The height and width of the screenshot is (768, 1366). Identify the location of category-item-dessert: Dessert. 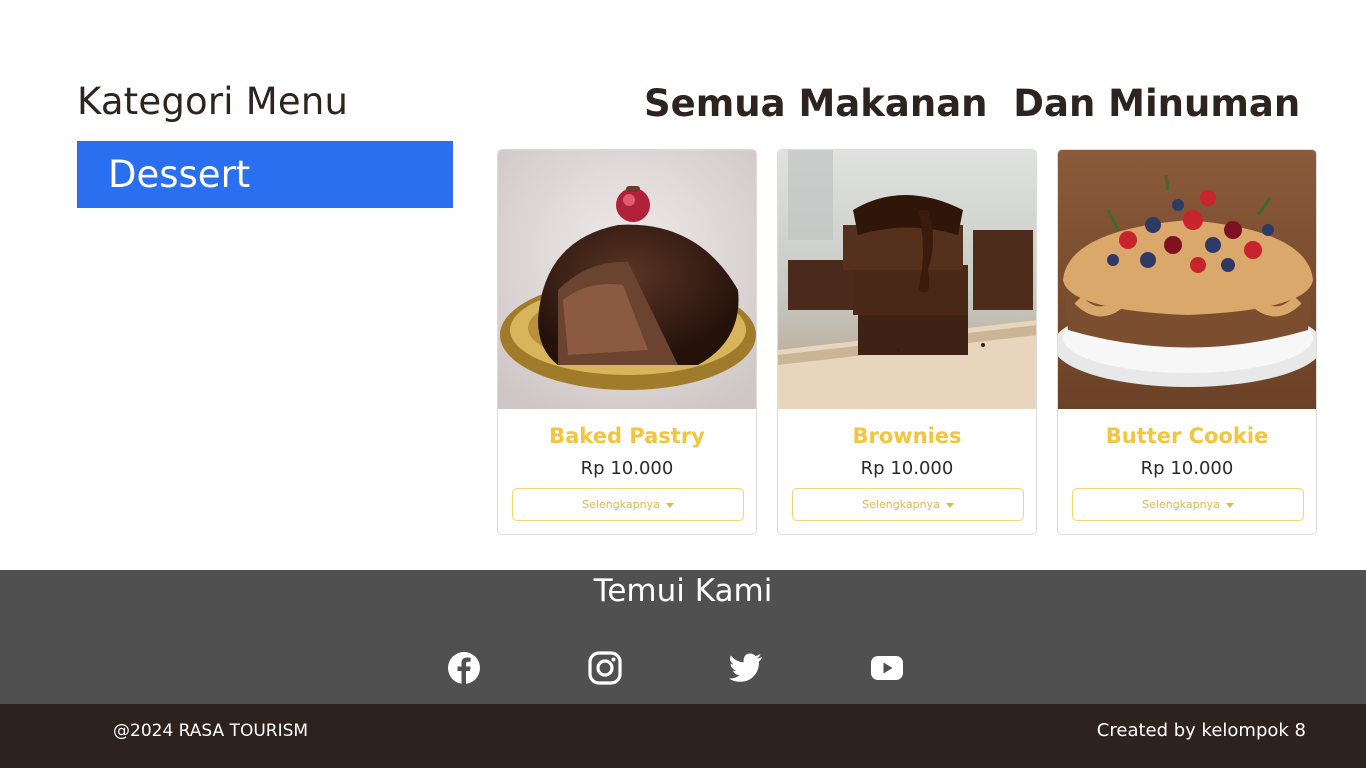
(265, 174).